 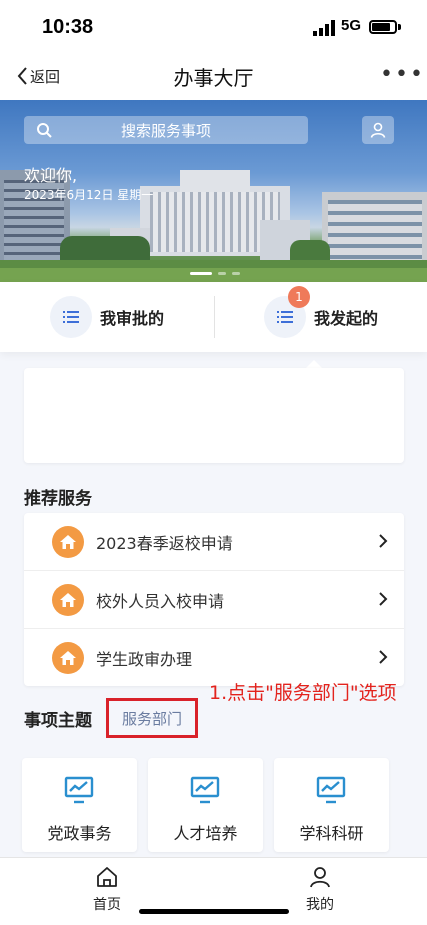 I want to click on list-icon-circle, so click(x=71, y=317).